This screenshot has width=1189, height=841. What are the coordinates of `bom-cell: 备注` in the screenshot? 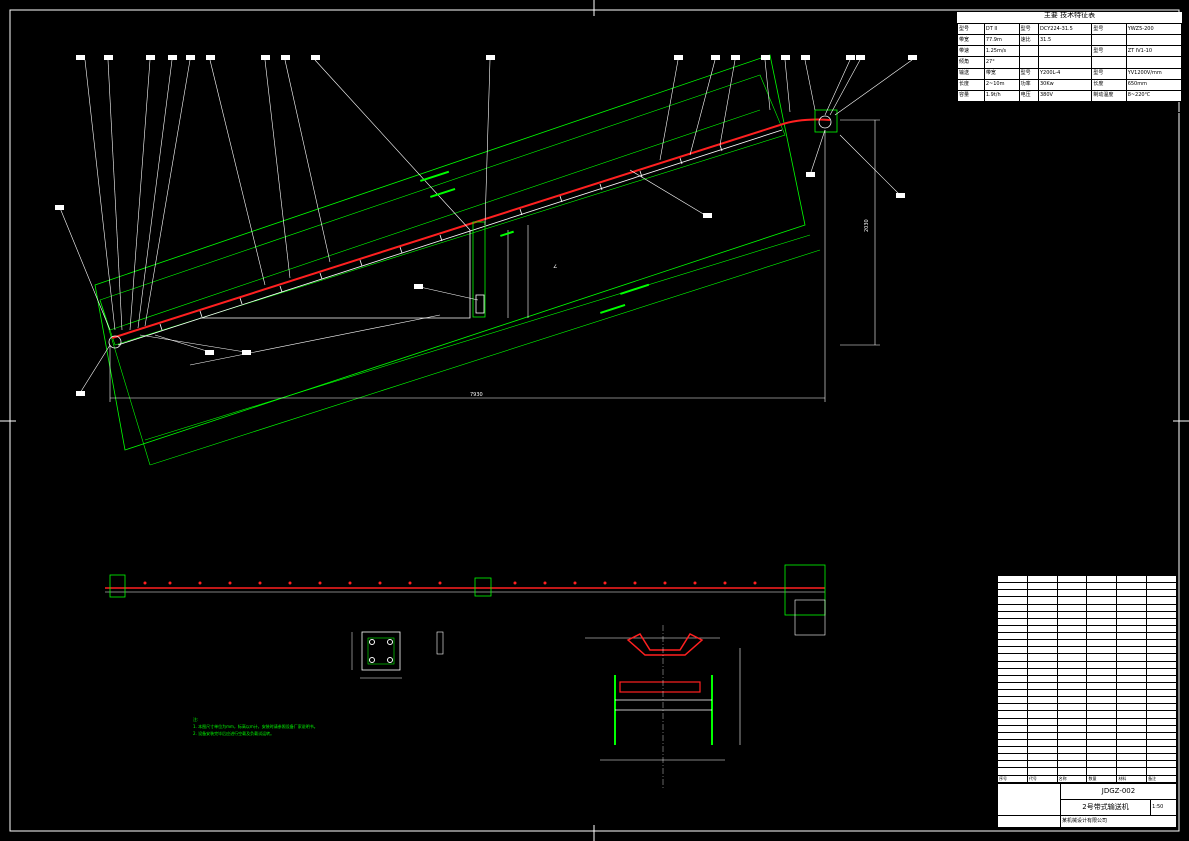 It's located at (1161, 778).